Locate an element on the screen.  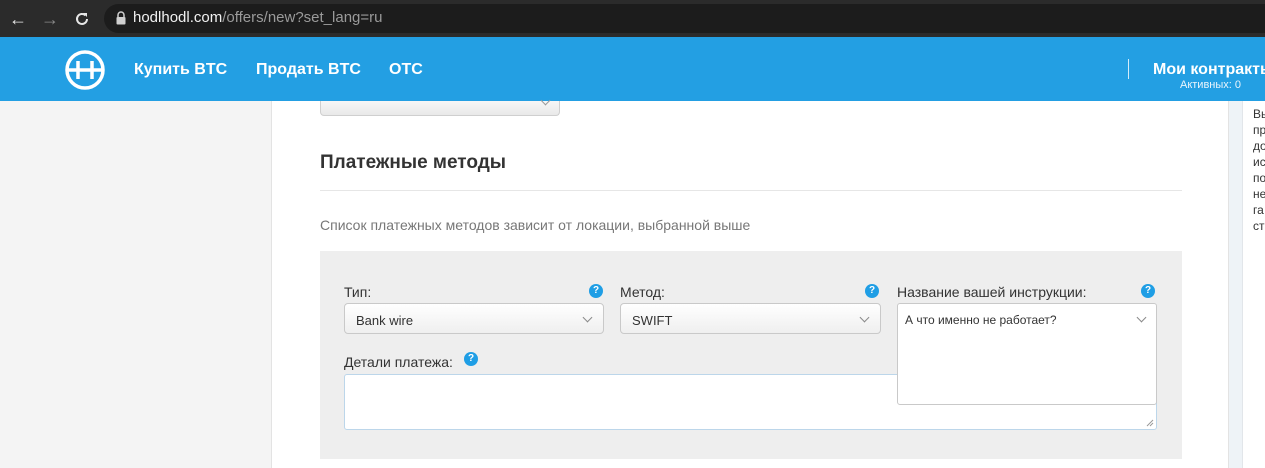
method-help-icon: ? is located at coordinates (872, 291).